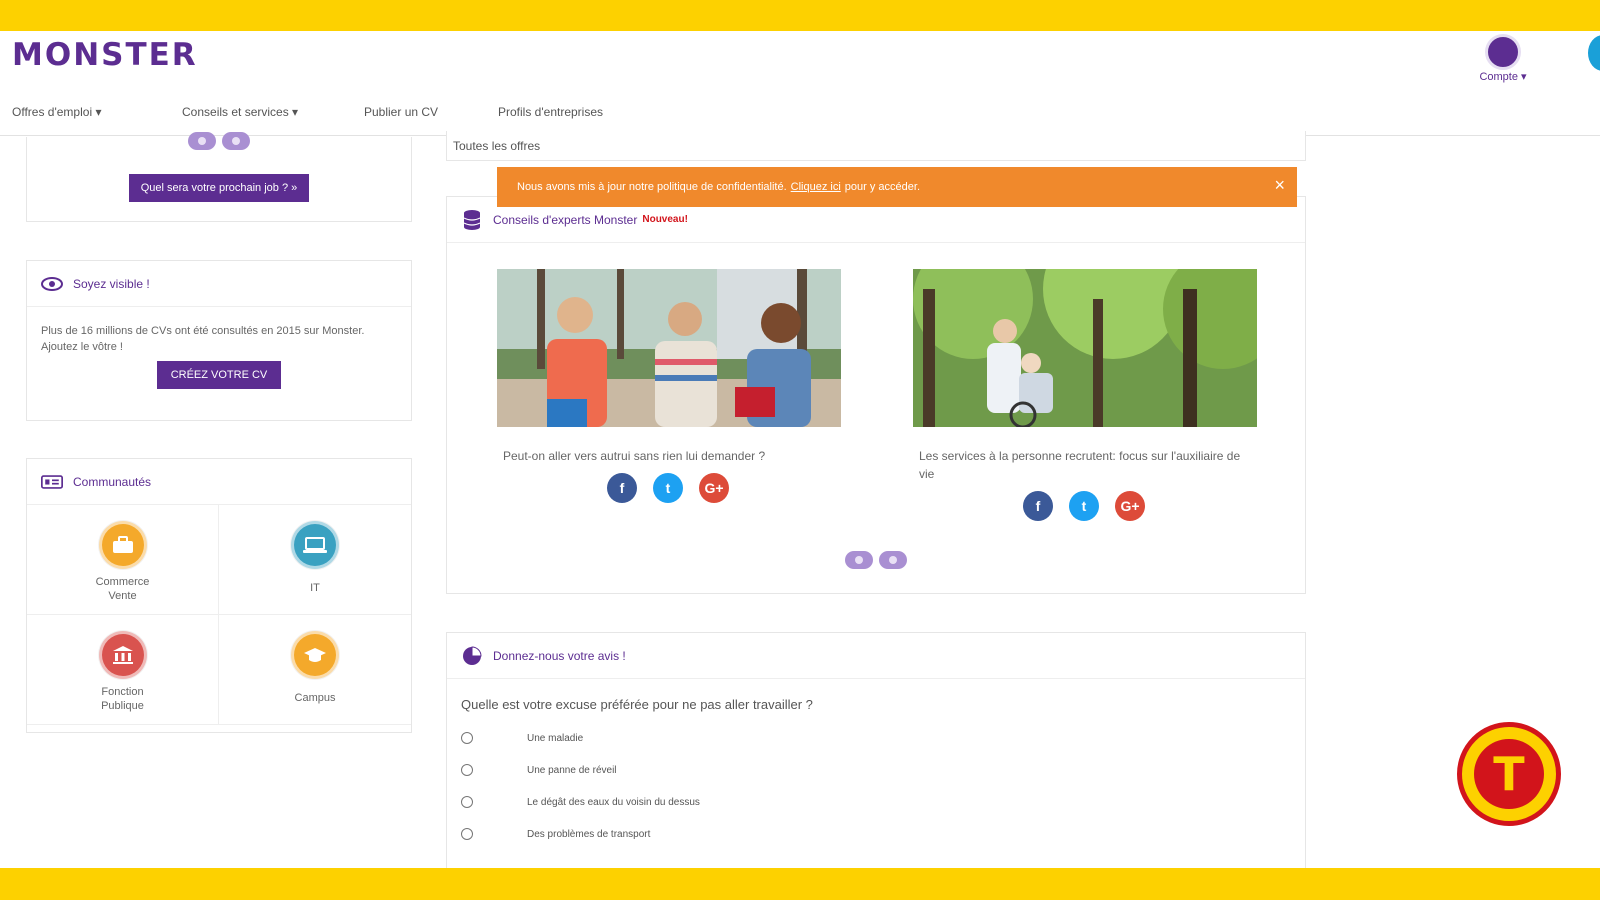  I want to click on new-badge: Nouveau!, so click(665, 219).